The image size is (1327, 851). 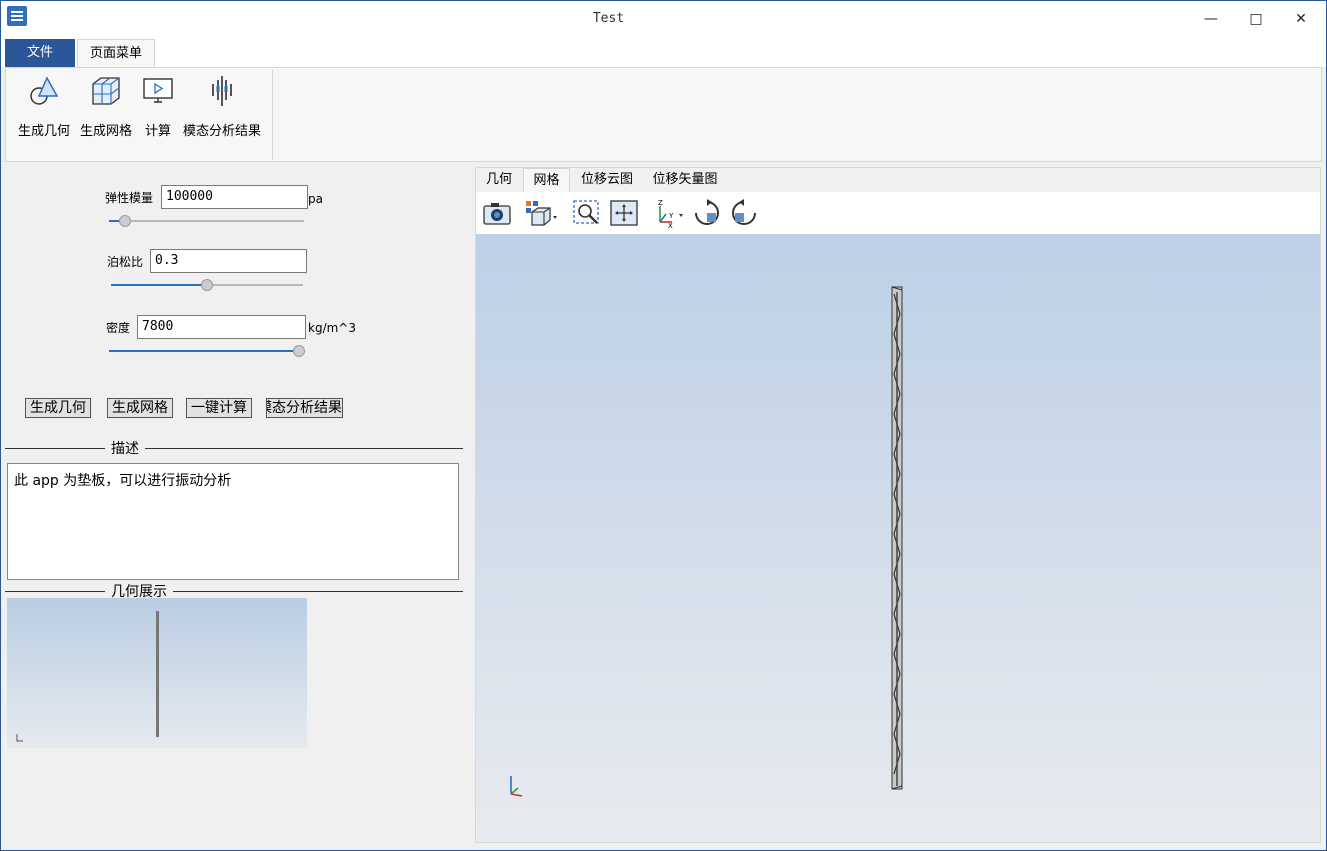 I want to click on elastic-modulus-slider, so click(x=206, y=221).